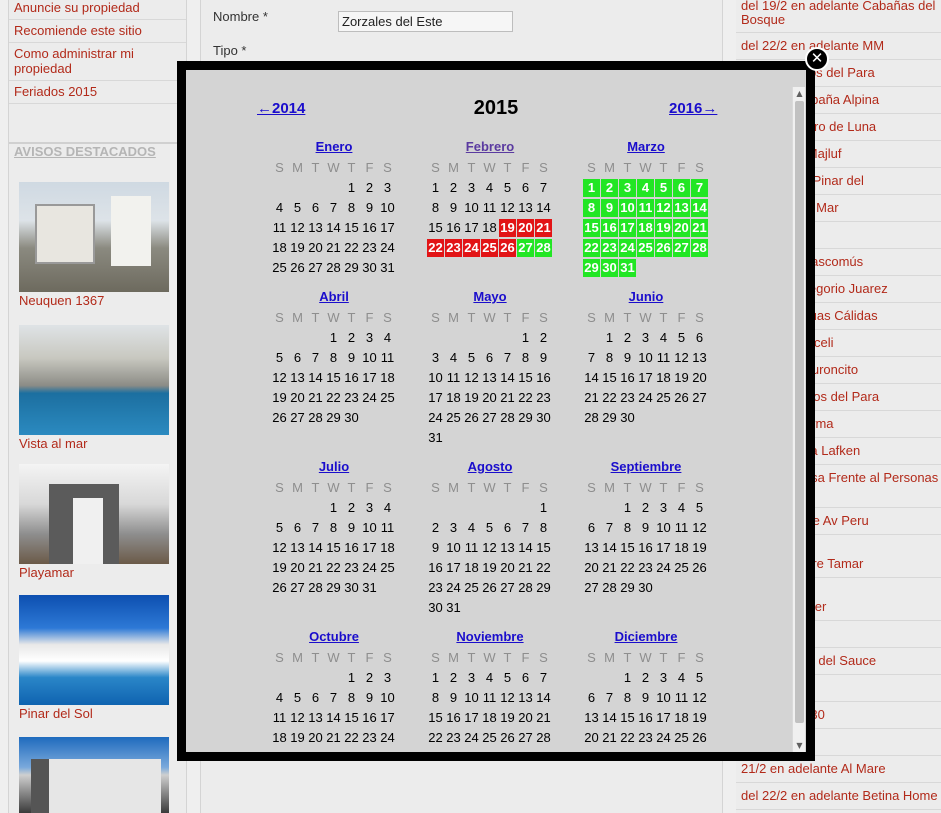  What do you see at coordinates (681, 528) in the screenshot?
I see `day-cell: 11` at bounding box center [681, 528].